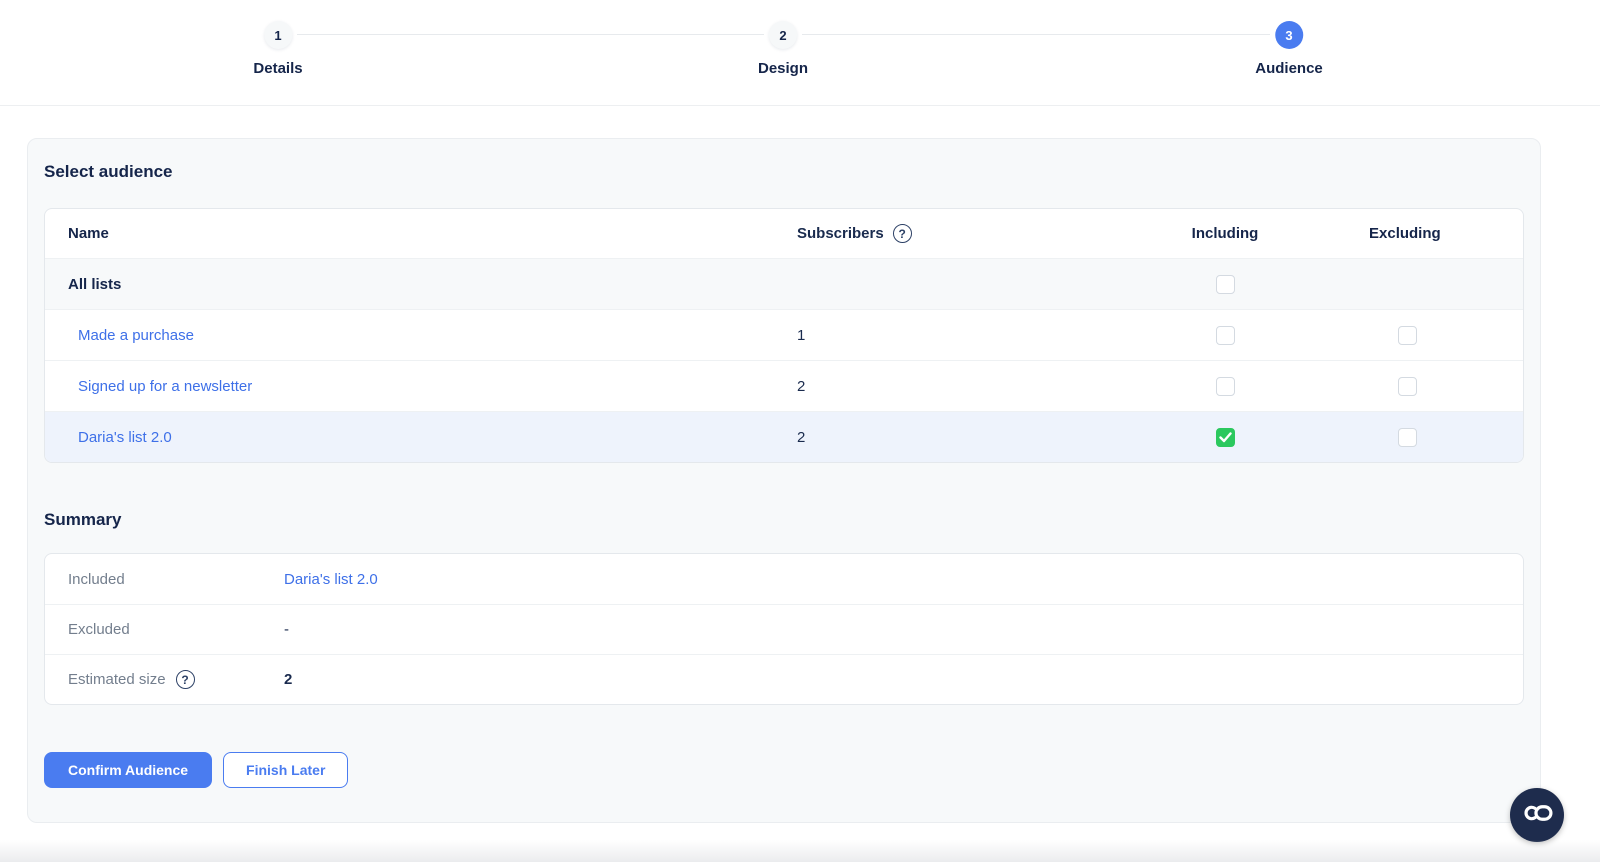 The width and height of the screenshot is (1600, 862). What do you see at coordinates (278, 68) in the screenshot?
I see `step-label: Details` at bounding box center [278, 68].